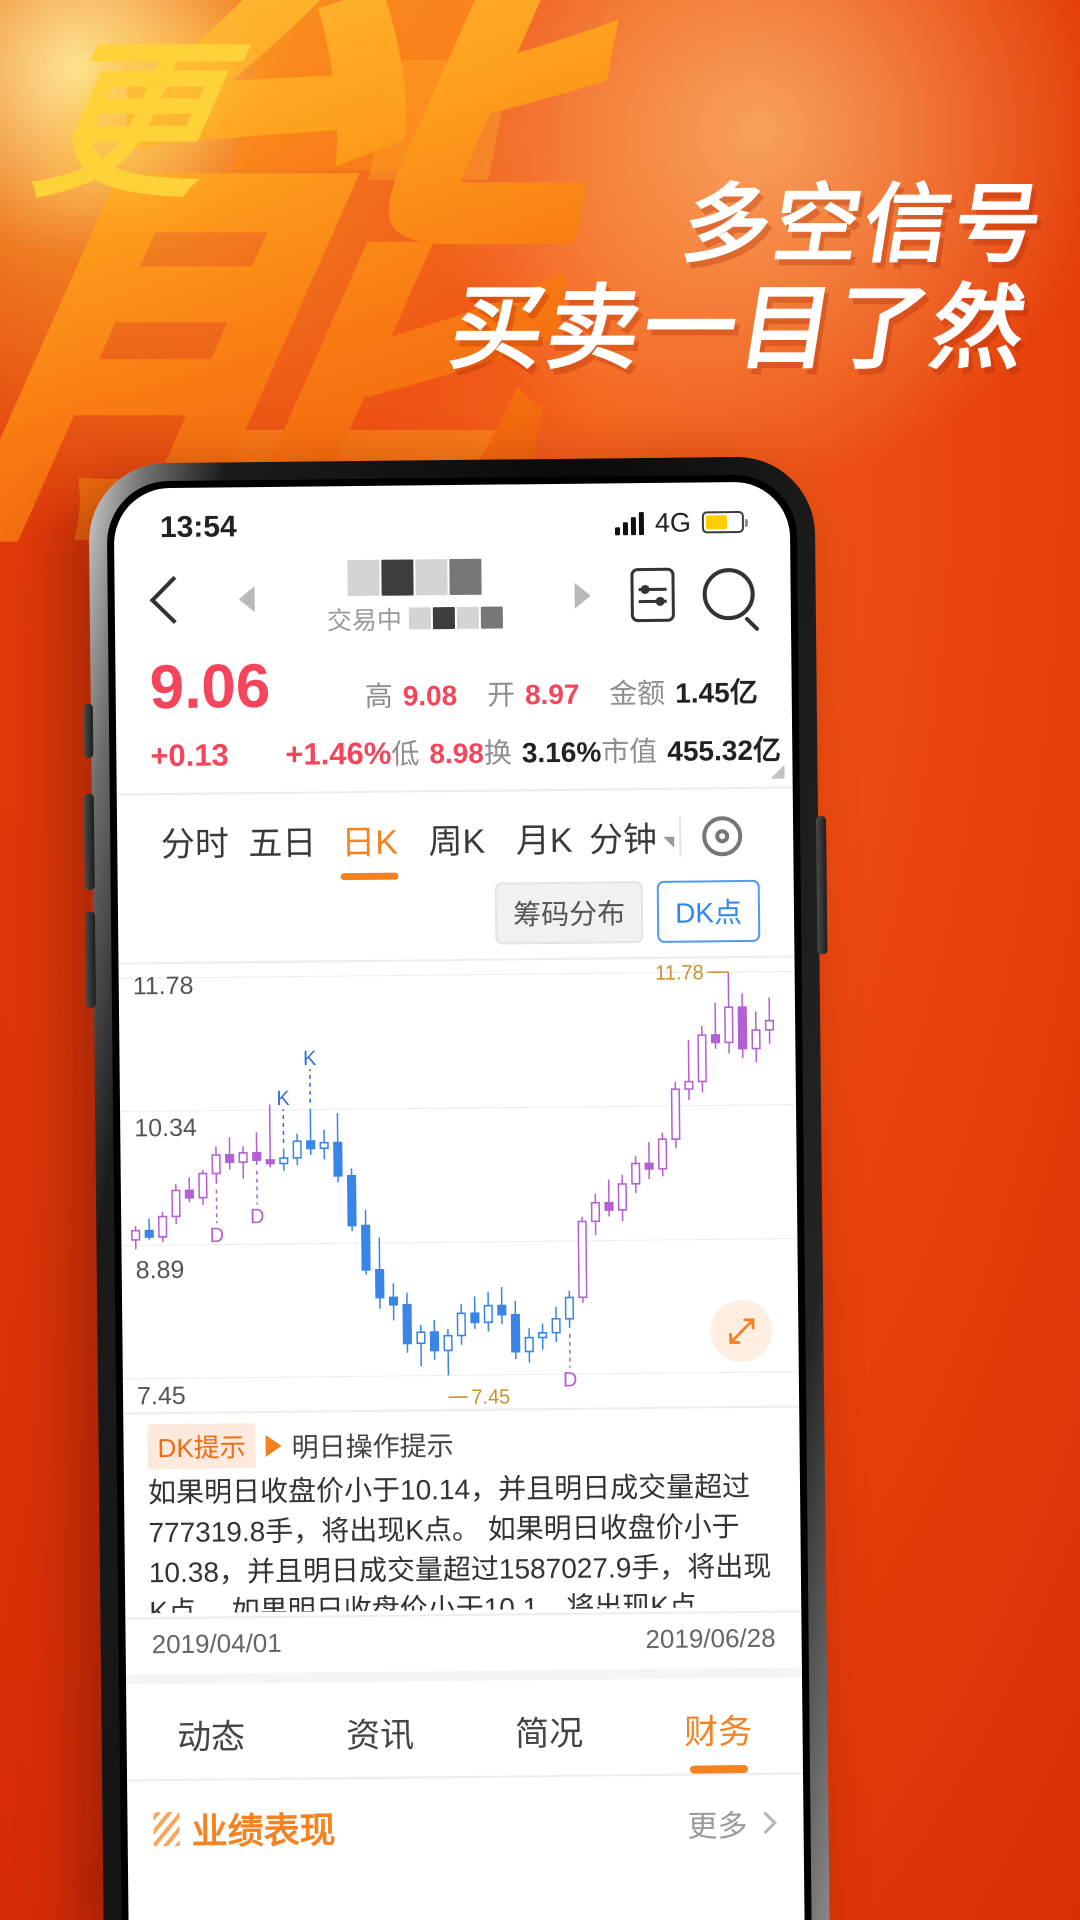 The height and width of the screenshot is (1920, 1080). Describe the element at coordinates (210, 687) in the screenshot. I see `current-price: 9.06` at that location.